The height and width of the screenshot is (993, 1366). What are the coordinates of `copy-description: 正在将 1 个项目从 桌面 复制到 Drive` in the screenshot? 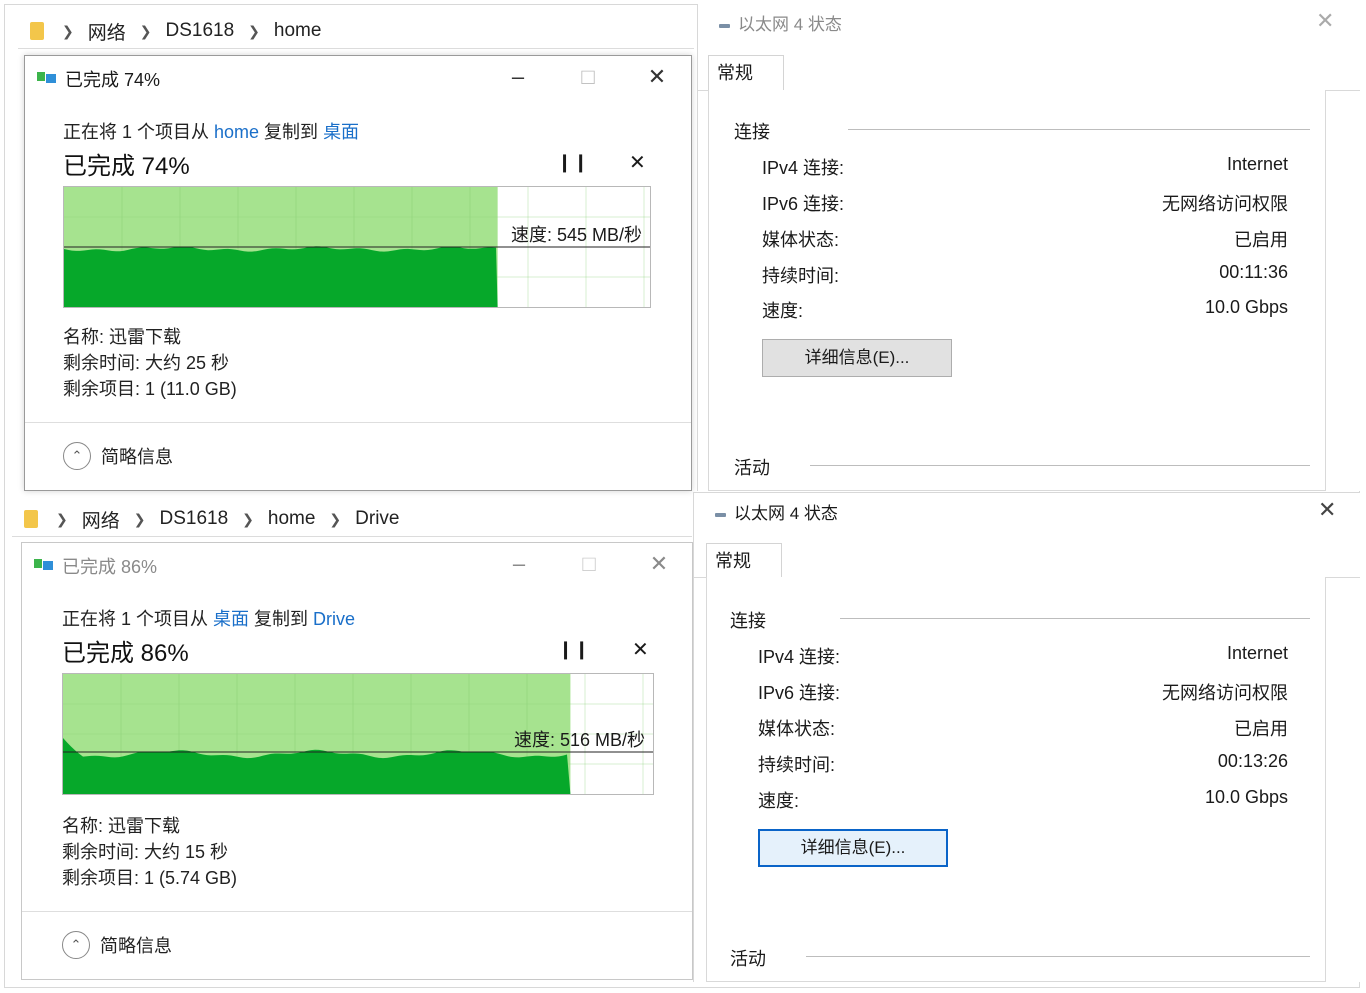 It's located at (208, 618).